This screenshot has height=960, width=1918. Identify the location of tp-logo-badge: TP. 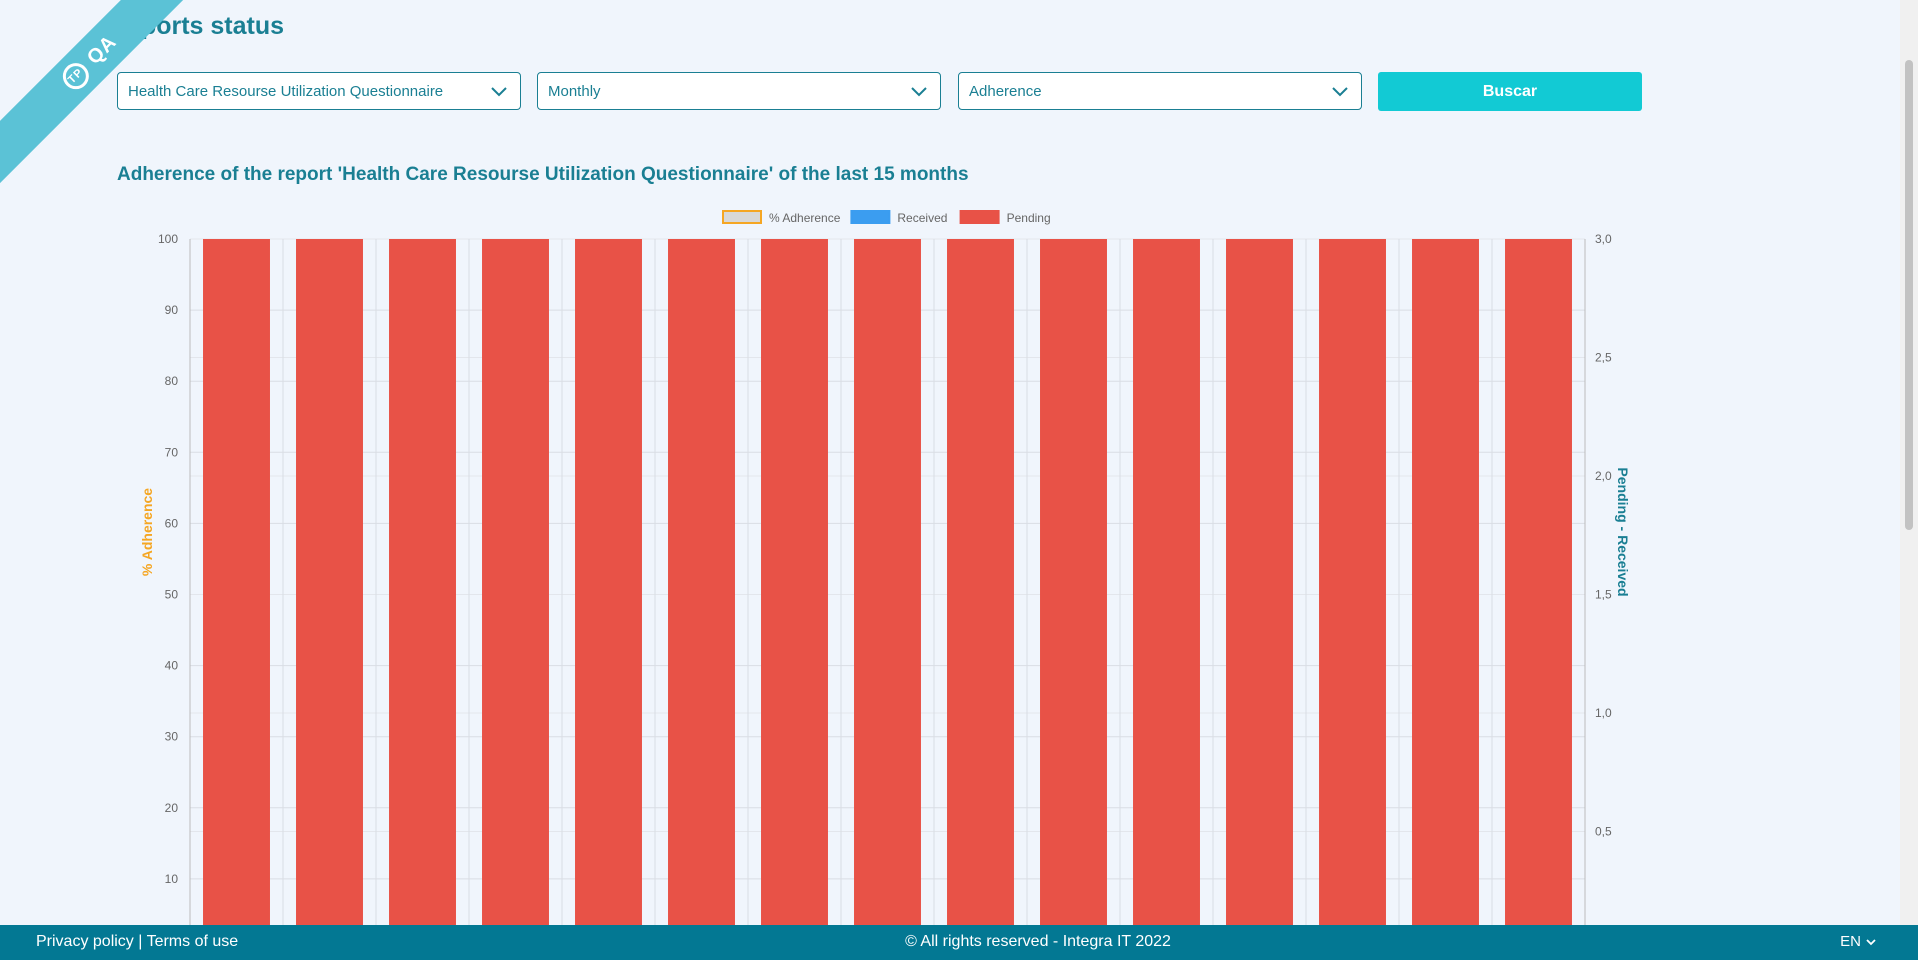
(76, 76).